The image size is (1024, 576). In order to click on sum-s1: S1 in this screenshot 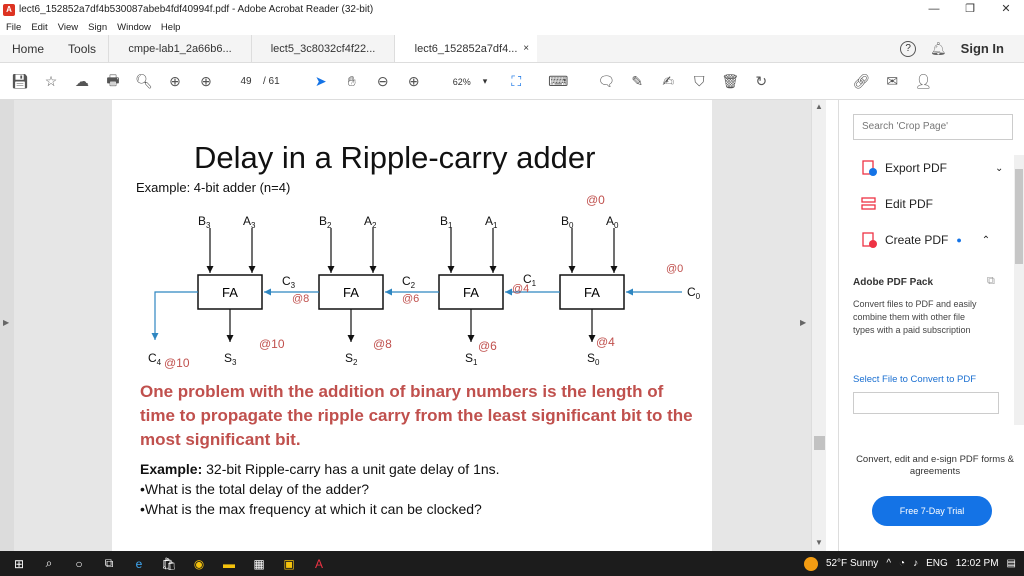, I will do `click(471, 359)`.